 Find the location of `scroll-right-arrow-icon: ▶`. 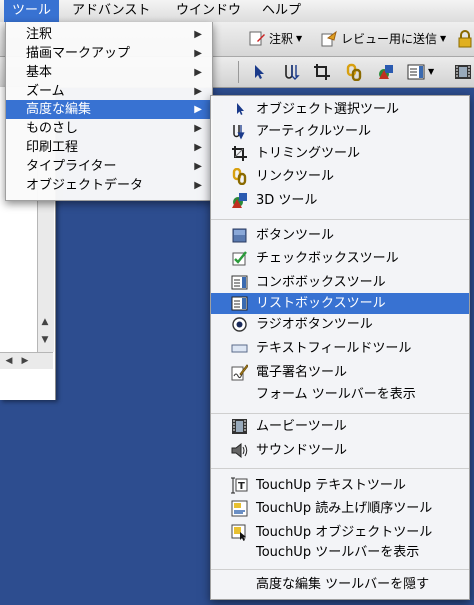

scroll-right-arrow-icon: ▶ is located at coordinates (25, 361).